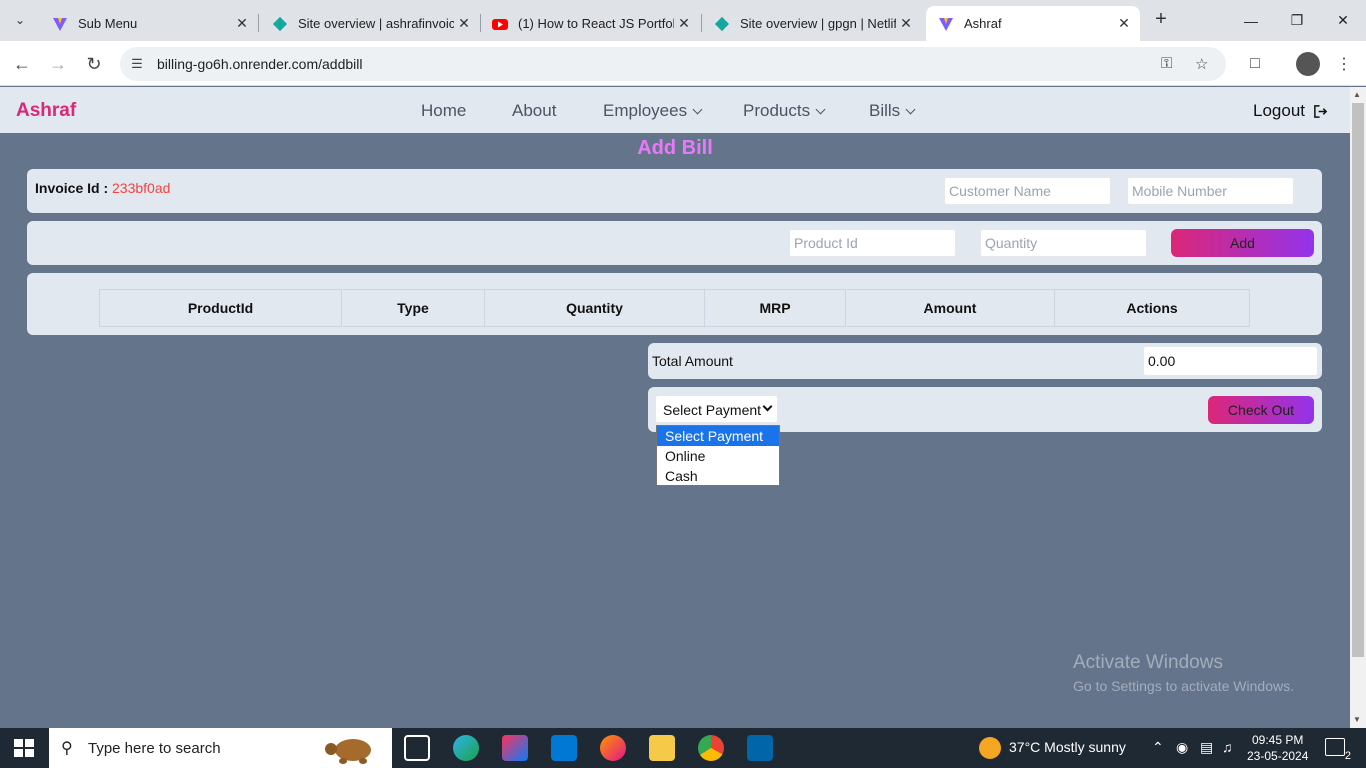  I want to click on column-header: ProductId, so click(220, 308).